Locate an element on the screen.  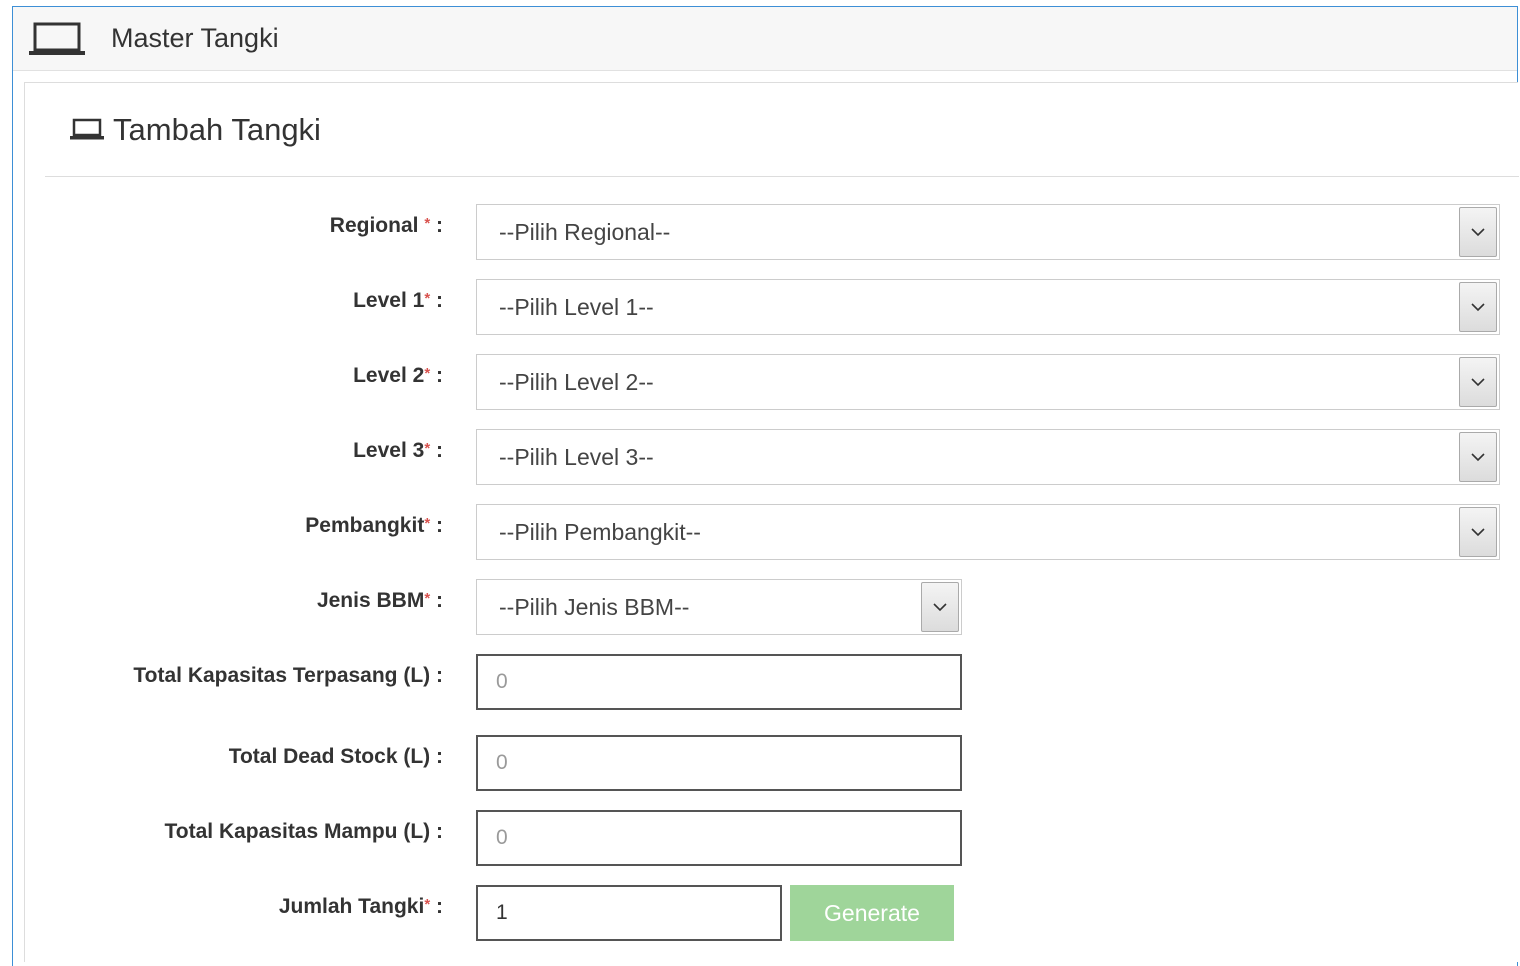
total-kapasitas-mampu-input is located at coordinates (719, 838).